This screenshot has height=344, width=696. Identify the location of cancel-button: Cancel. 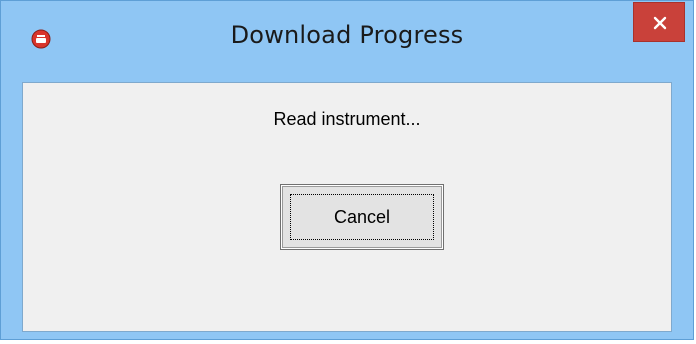
(362, 217).